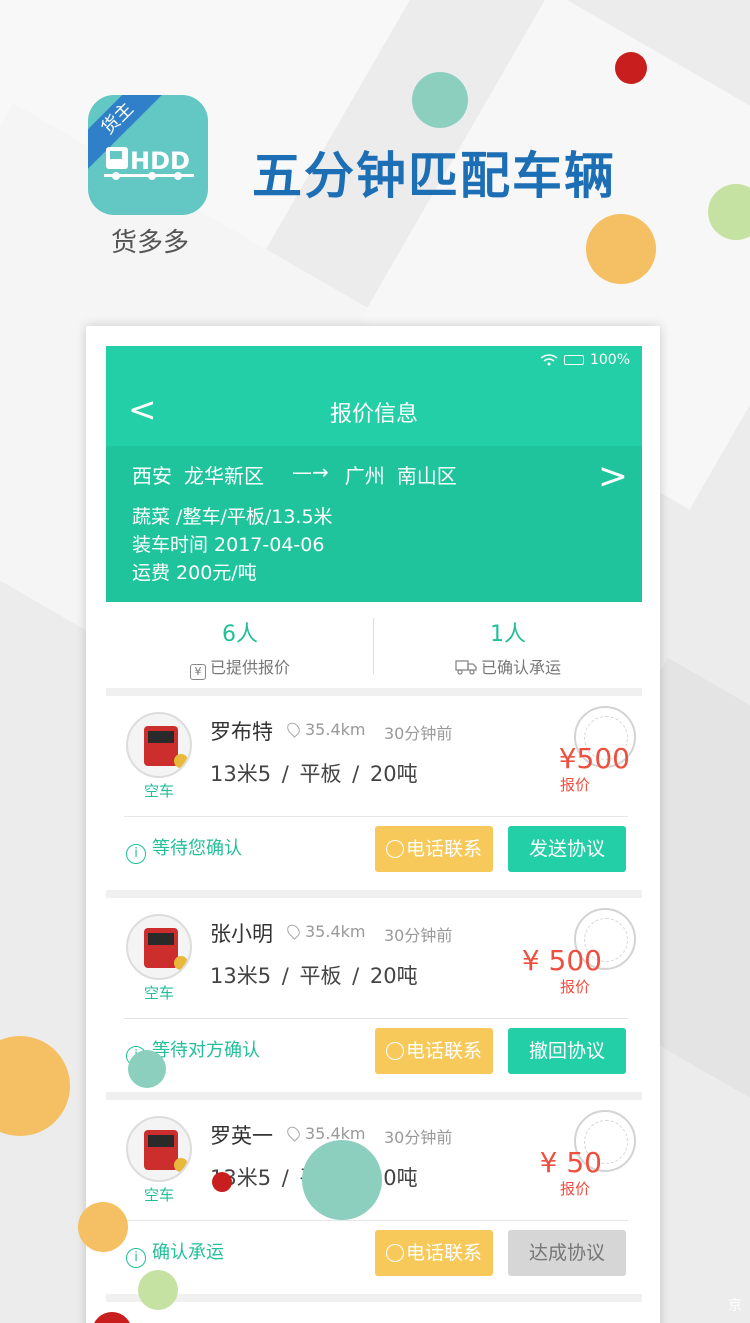  I want to click on from-district: 龙华新区, so click(224, 476).